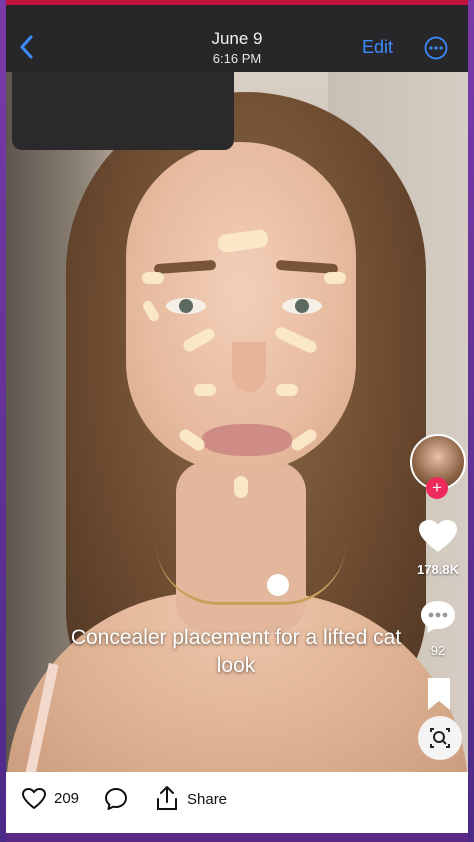 The image size is (474, 842). I want to click on scrubber-handle, so click(278, 585).